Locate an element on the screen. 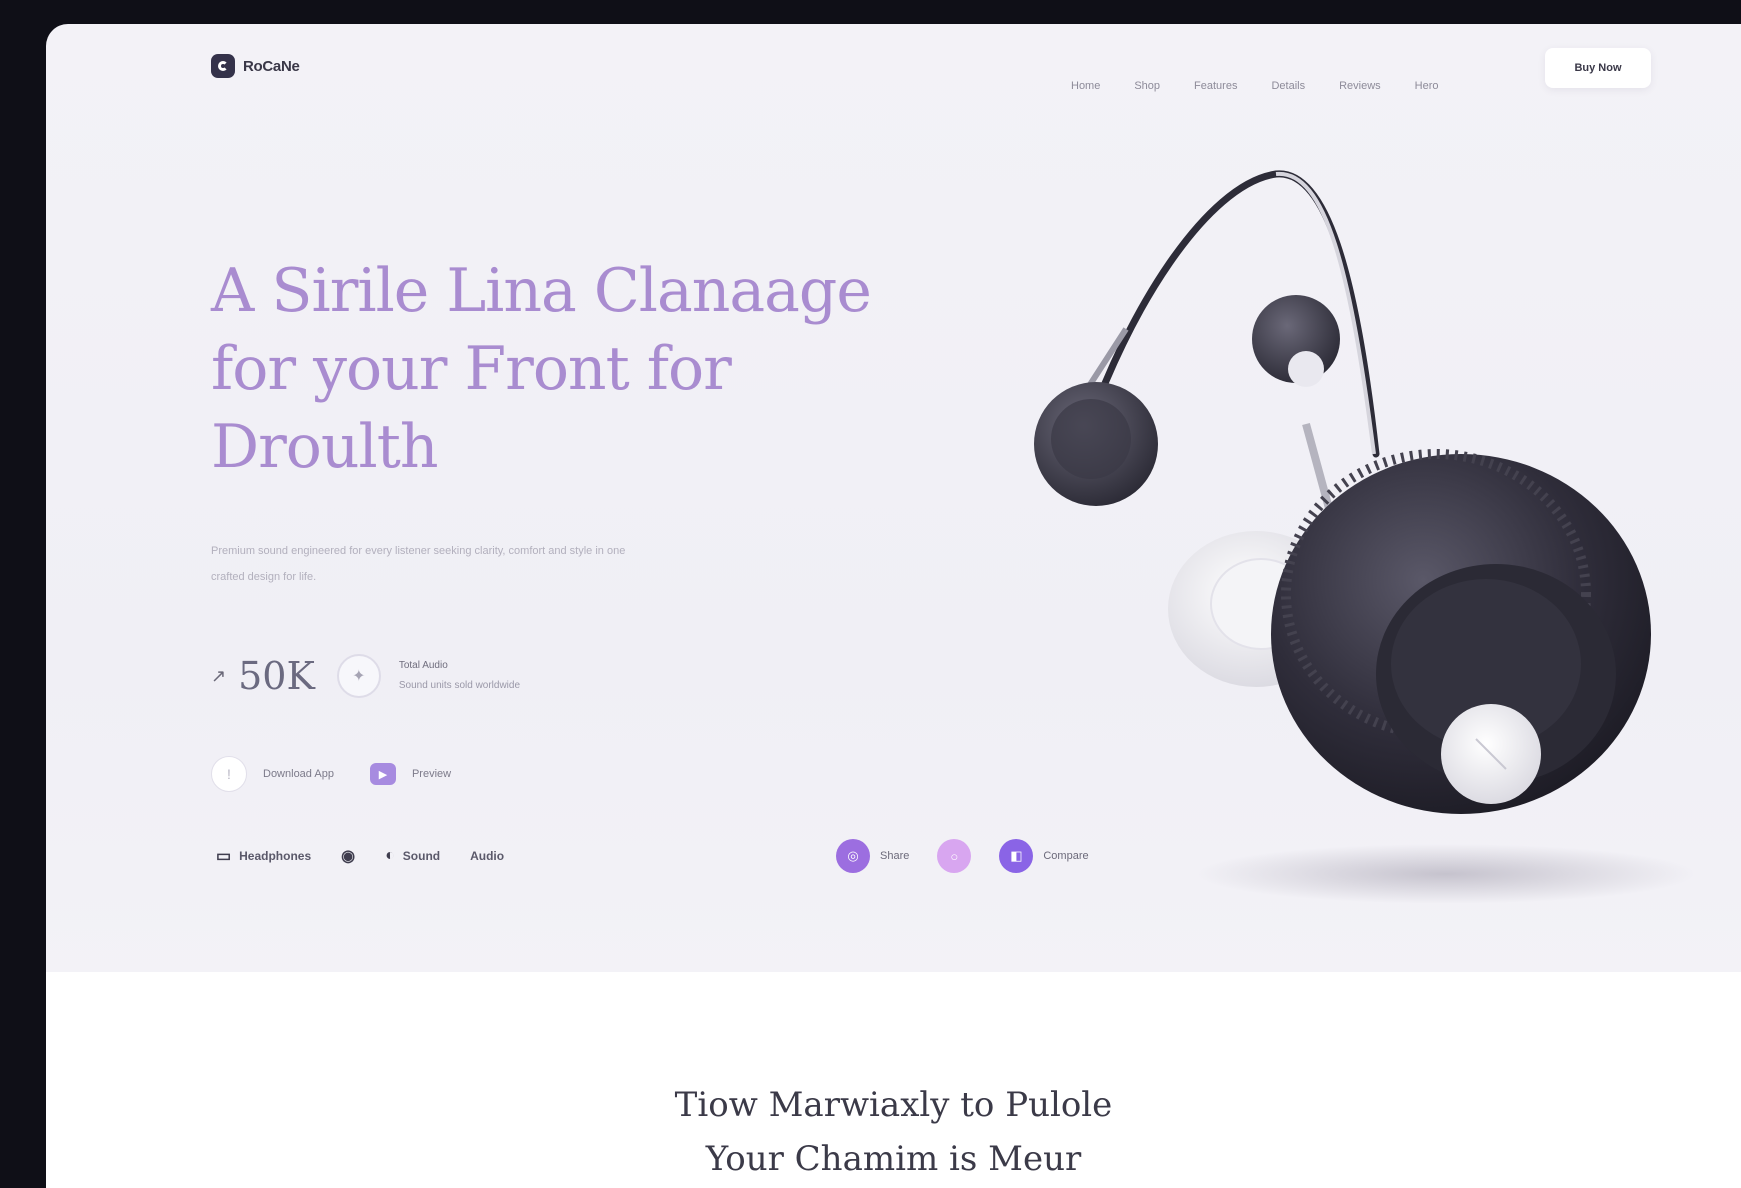  hero-title-line: for your Front for is located at coordinates (471, 369).